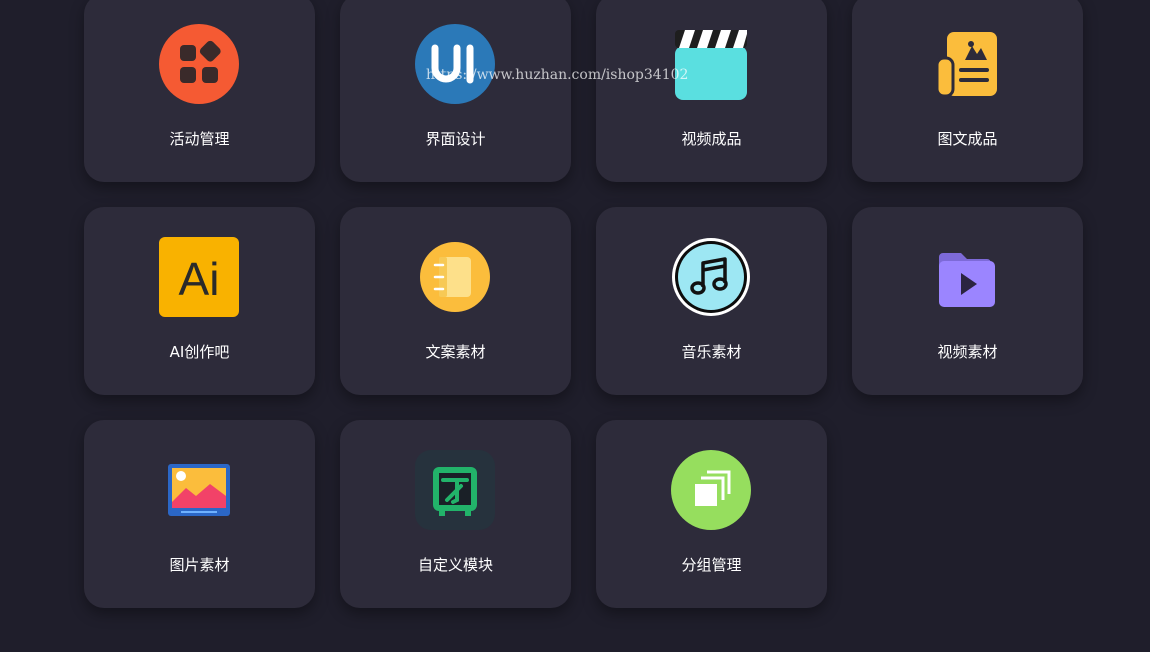  What do you see at coordinates (711, 490) in the screenshot?
I see `group-layers-icon` at bounding box center [711, 490].